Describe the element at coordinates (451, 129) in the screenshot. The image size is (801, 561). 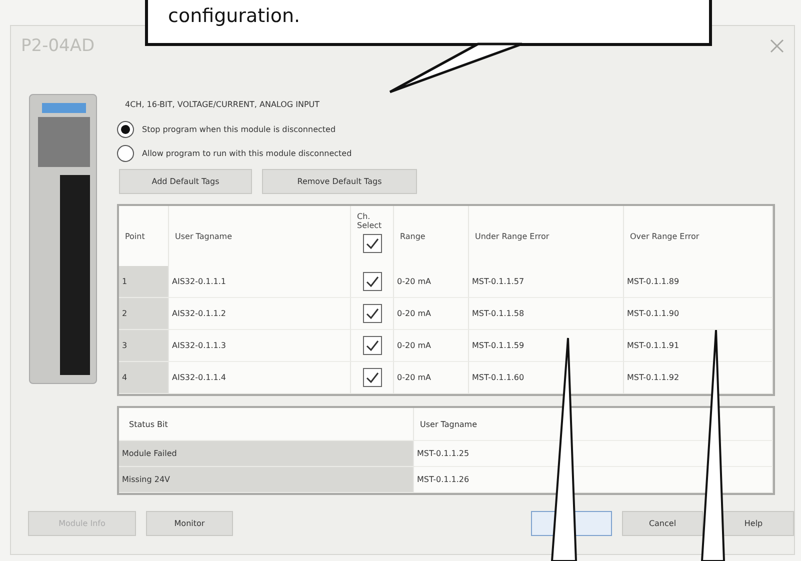
I see `radio-option: Stop program when this module is disconnected` at that location.